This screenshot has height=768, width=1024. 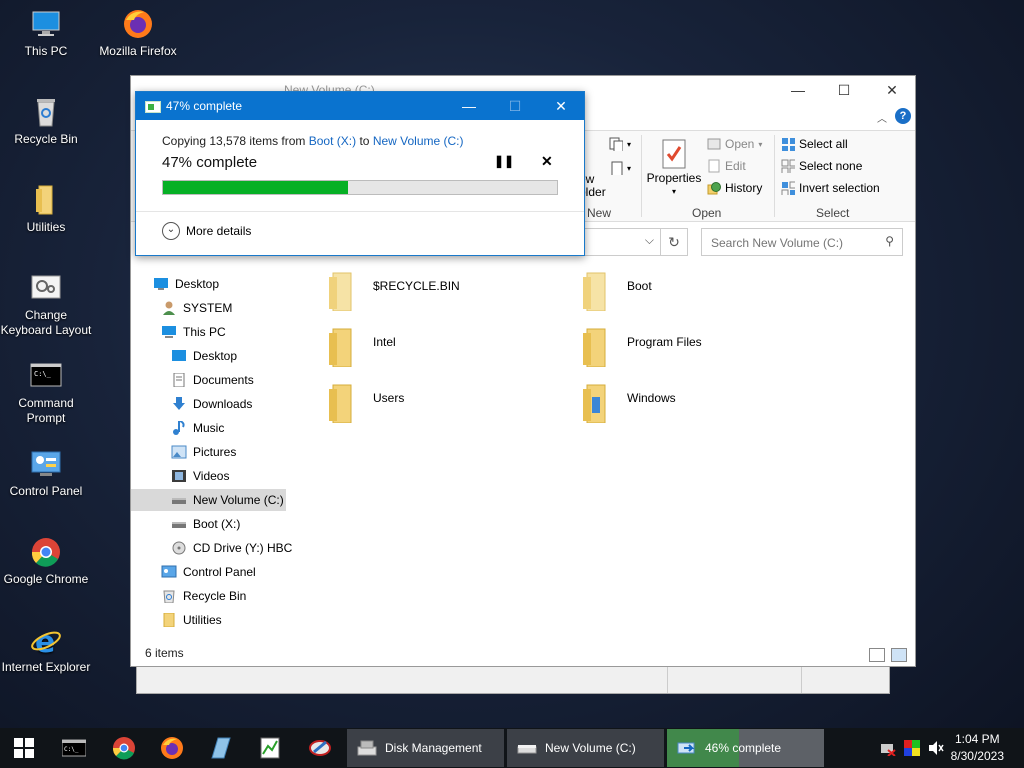 What do you see at coordinates (204, 356) in the screenshot?
I see `nav-desktop: Desktop` at bounding box center [204, 356].